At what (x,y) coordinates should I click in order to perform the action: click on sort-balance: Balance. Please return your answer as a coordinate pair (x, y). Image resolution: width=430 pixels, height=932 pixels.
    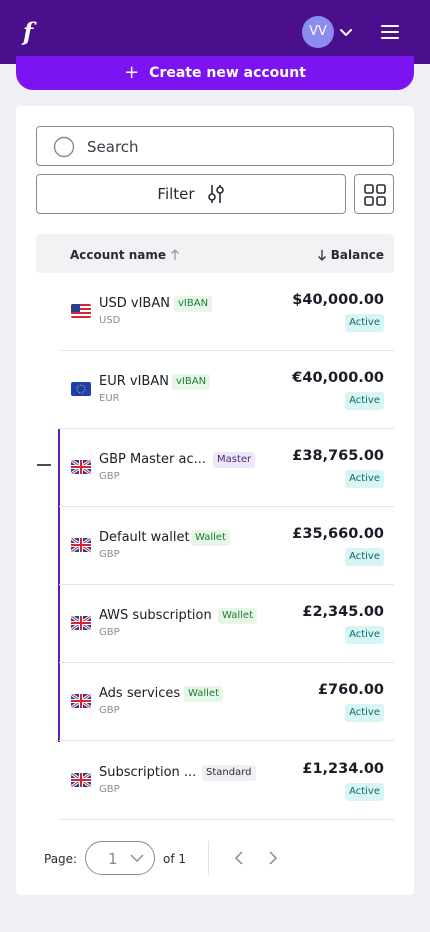
    Looking at the image, I should click on (350, 255).